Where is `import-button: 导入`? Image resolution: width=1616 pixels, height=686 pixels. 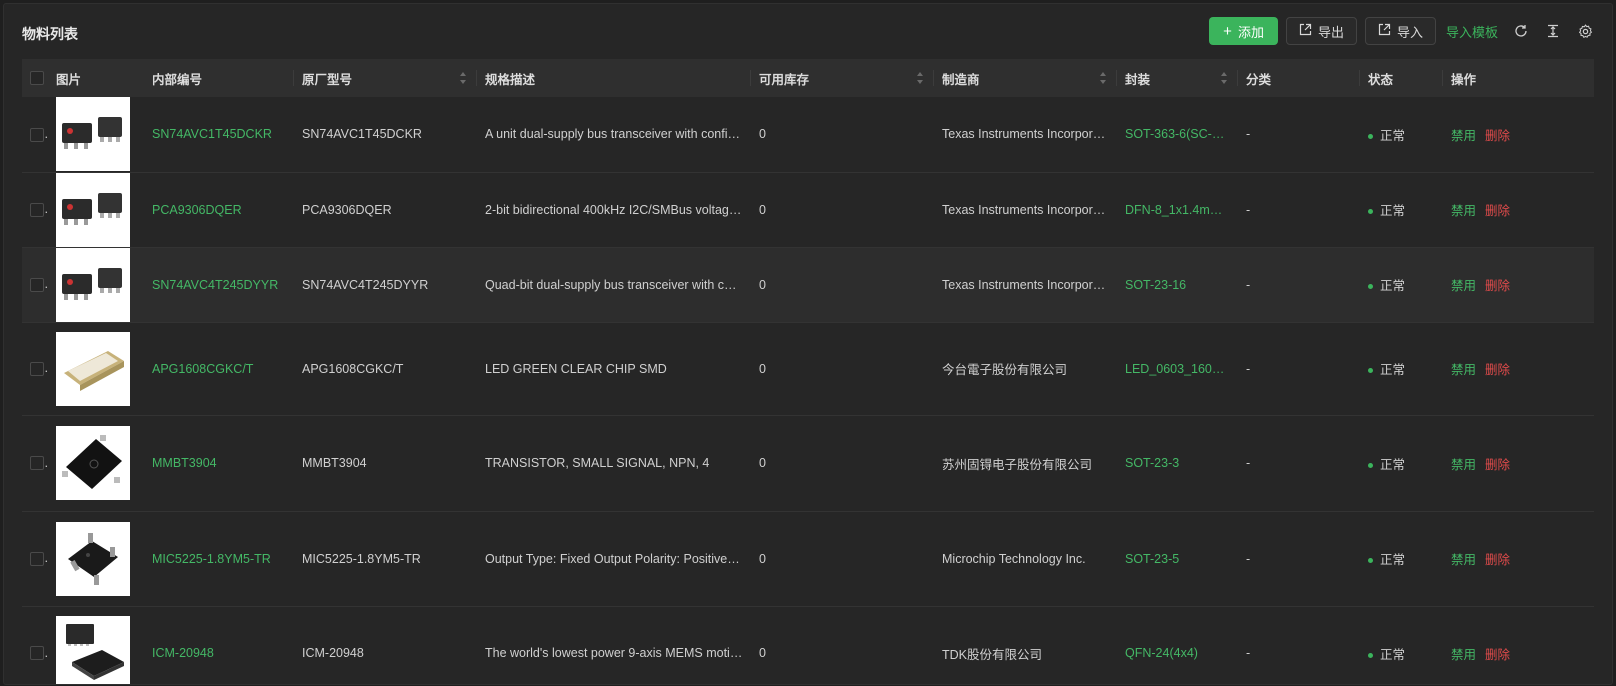
import-button: 导入 is located at coordinates (1400, 31).